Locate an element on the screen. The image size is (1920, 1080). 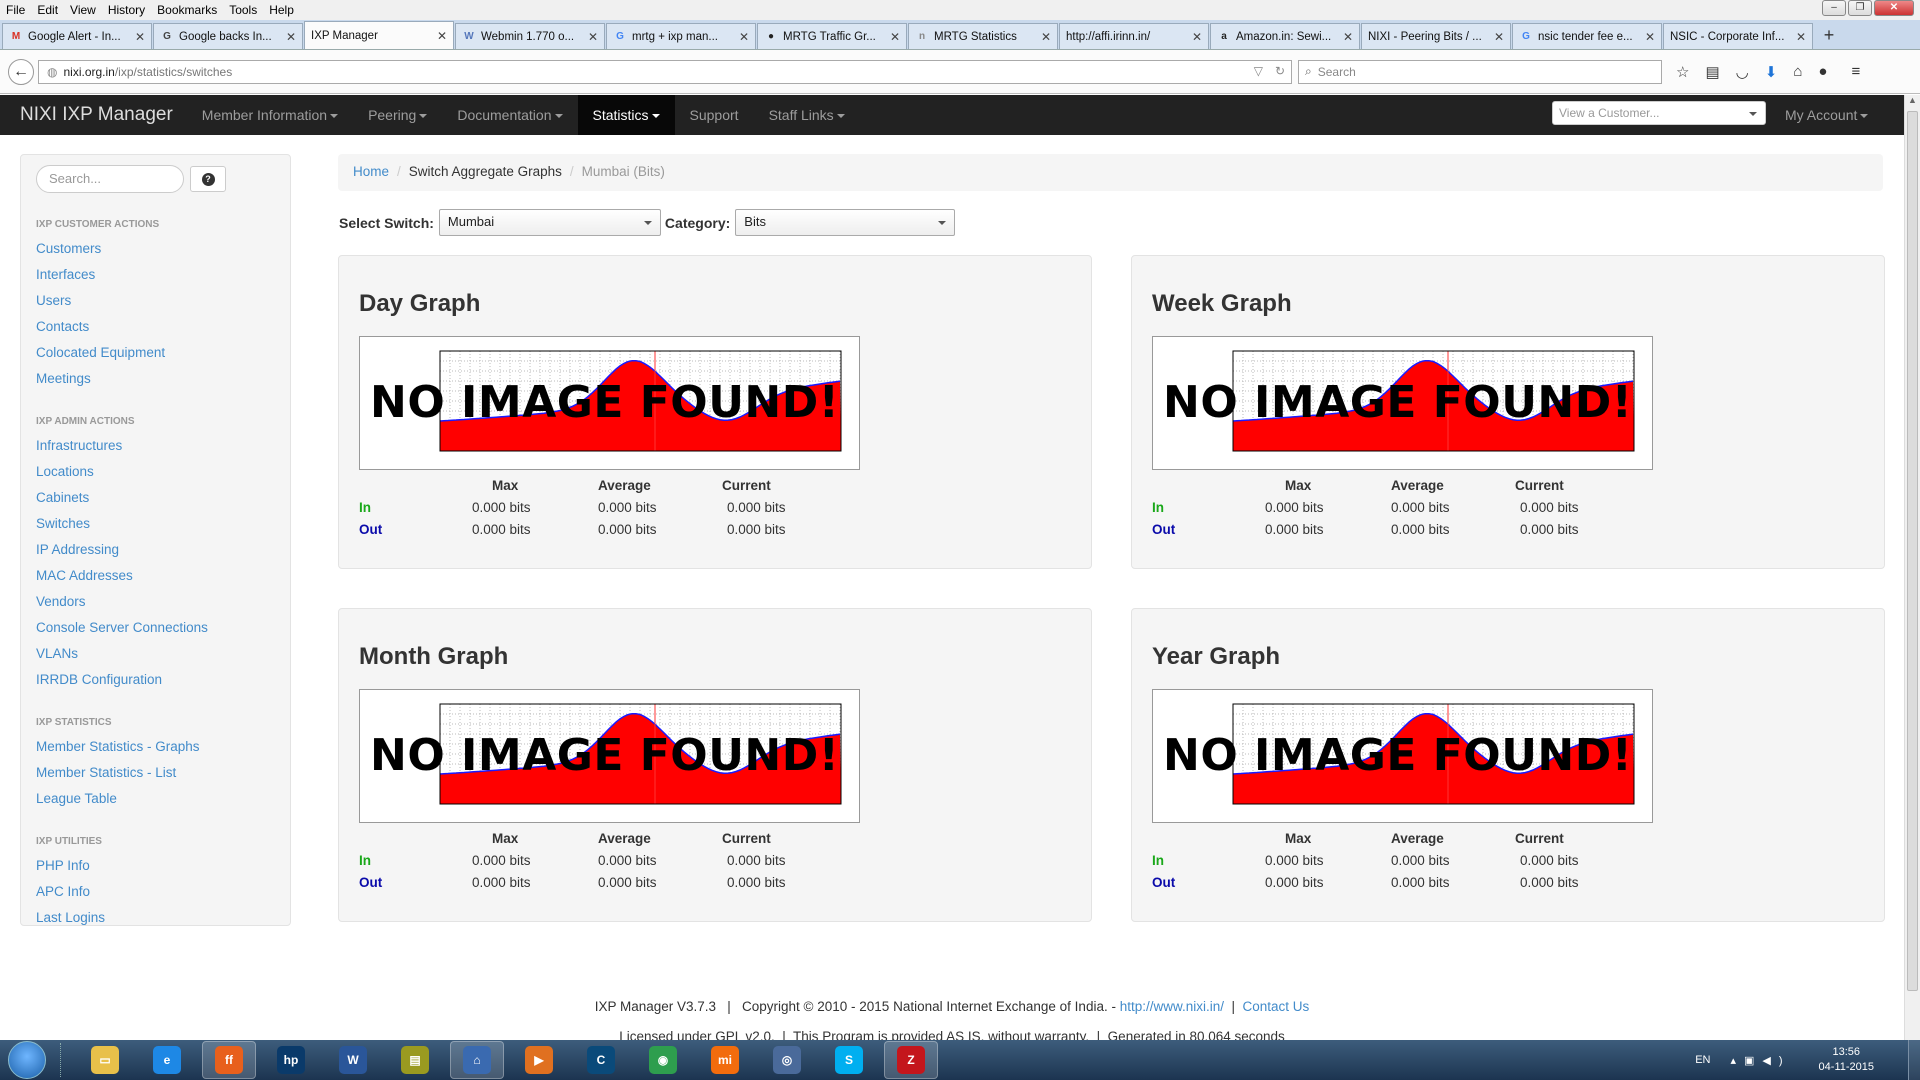
breadcrumb-home: Home is located at coordinates (371, 171).